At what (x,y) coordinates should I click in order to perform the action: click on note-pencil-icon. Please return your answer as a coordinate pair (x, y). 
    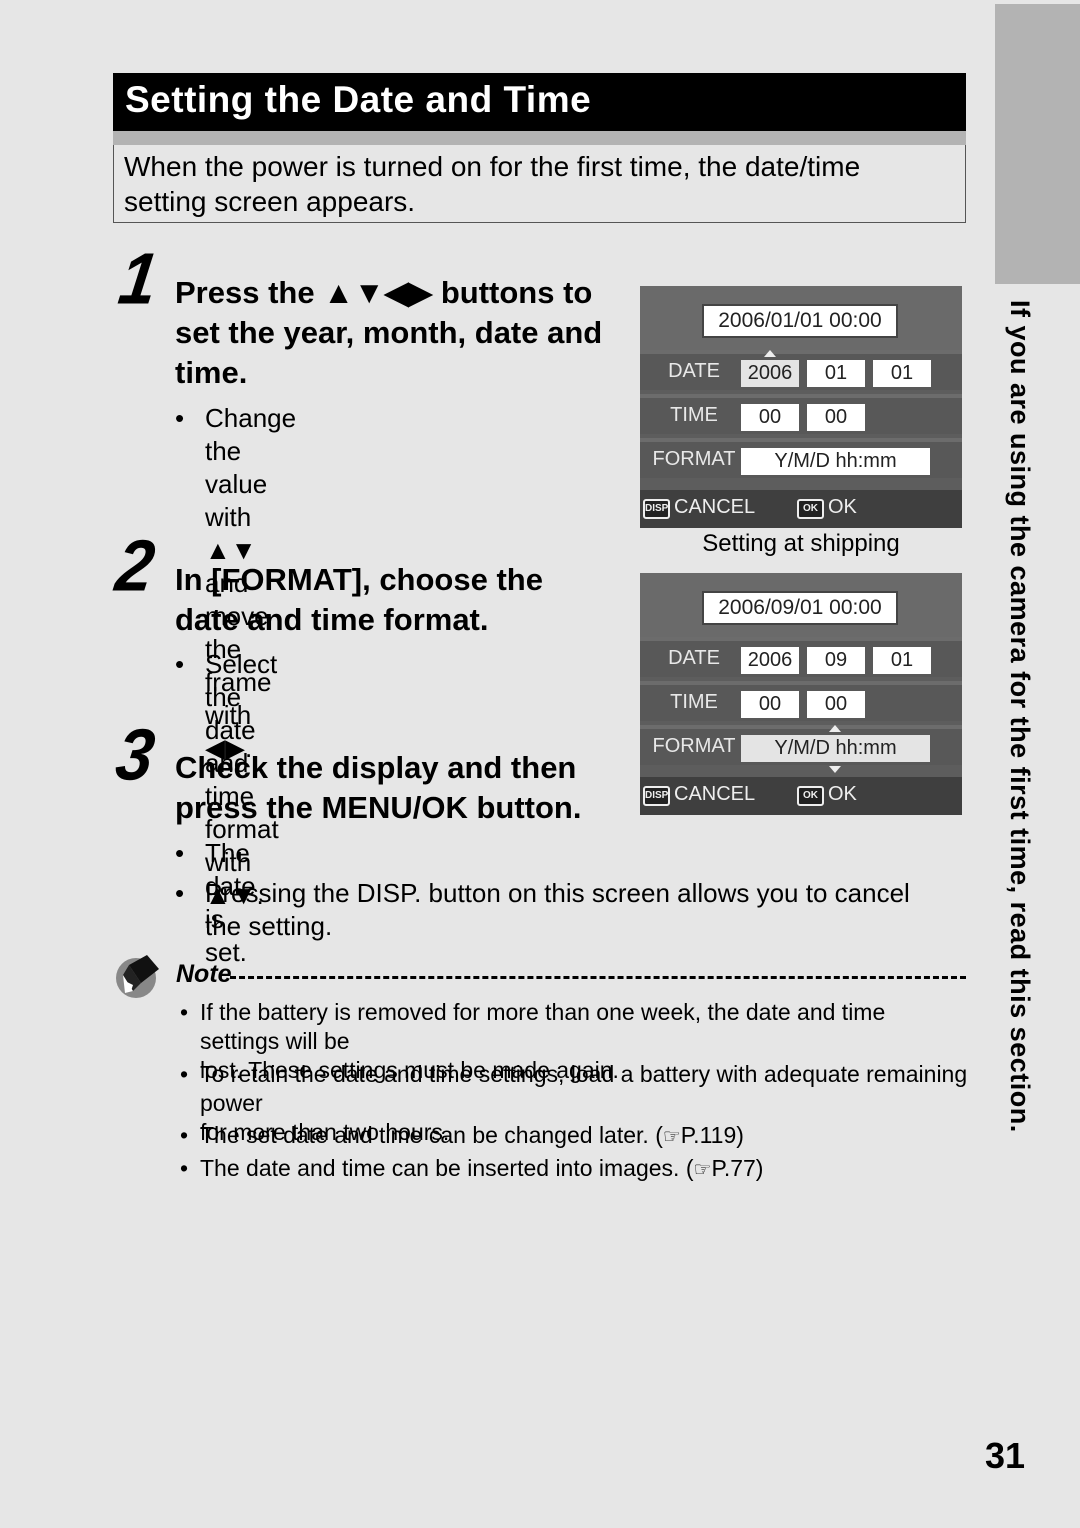
    Looking at the image, I should click on (137, 976).